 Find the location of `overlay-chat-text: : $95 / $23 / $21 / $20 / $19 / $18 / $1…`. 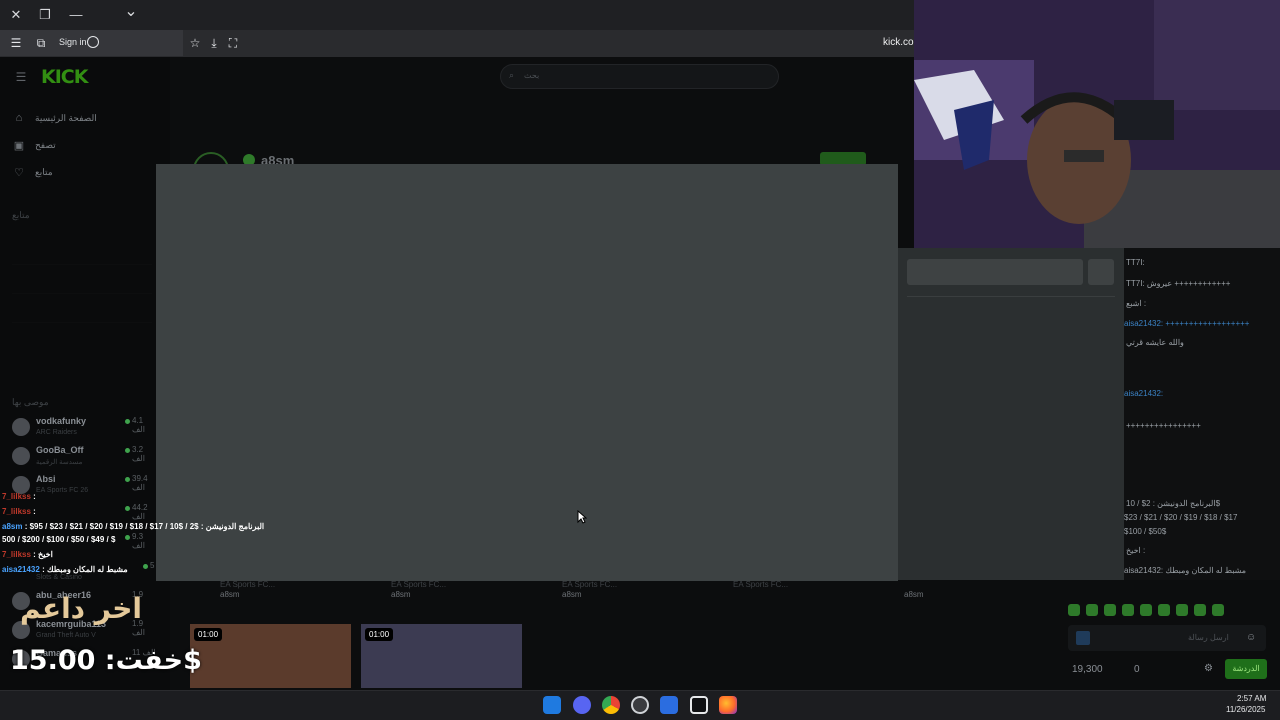

overlay-chat-text: : $95 / $23 / $21 / $20 / $19 / $18 / $1… is located at coordinates (144, 526).